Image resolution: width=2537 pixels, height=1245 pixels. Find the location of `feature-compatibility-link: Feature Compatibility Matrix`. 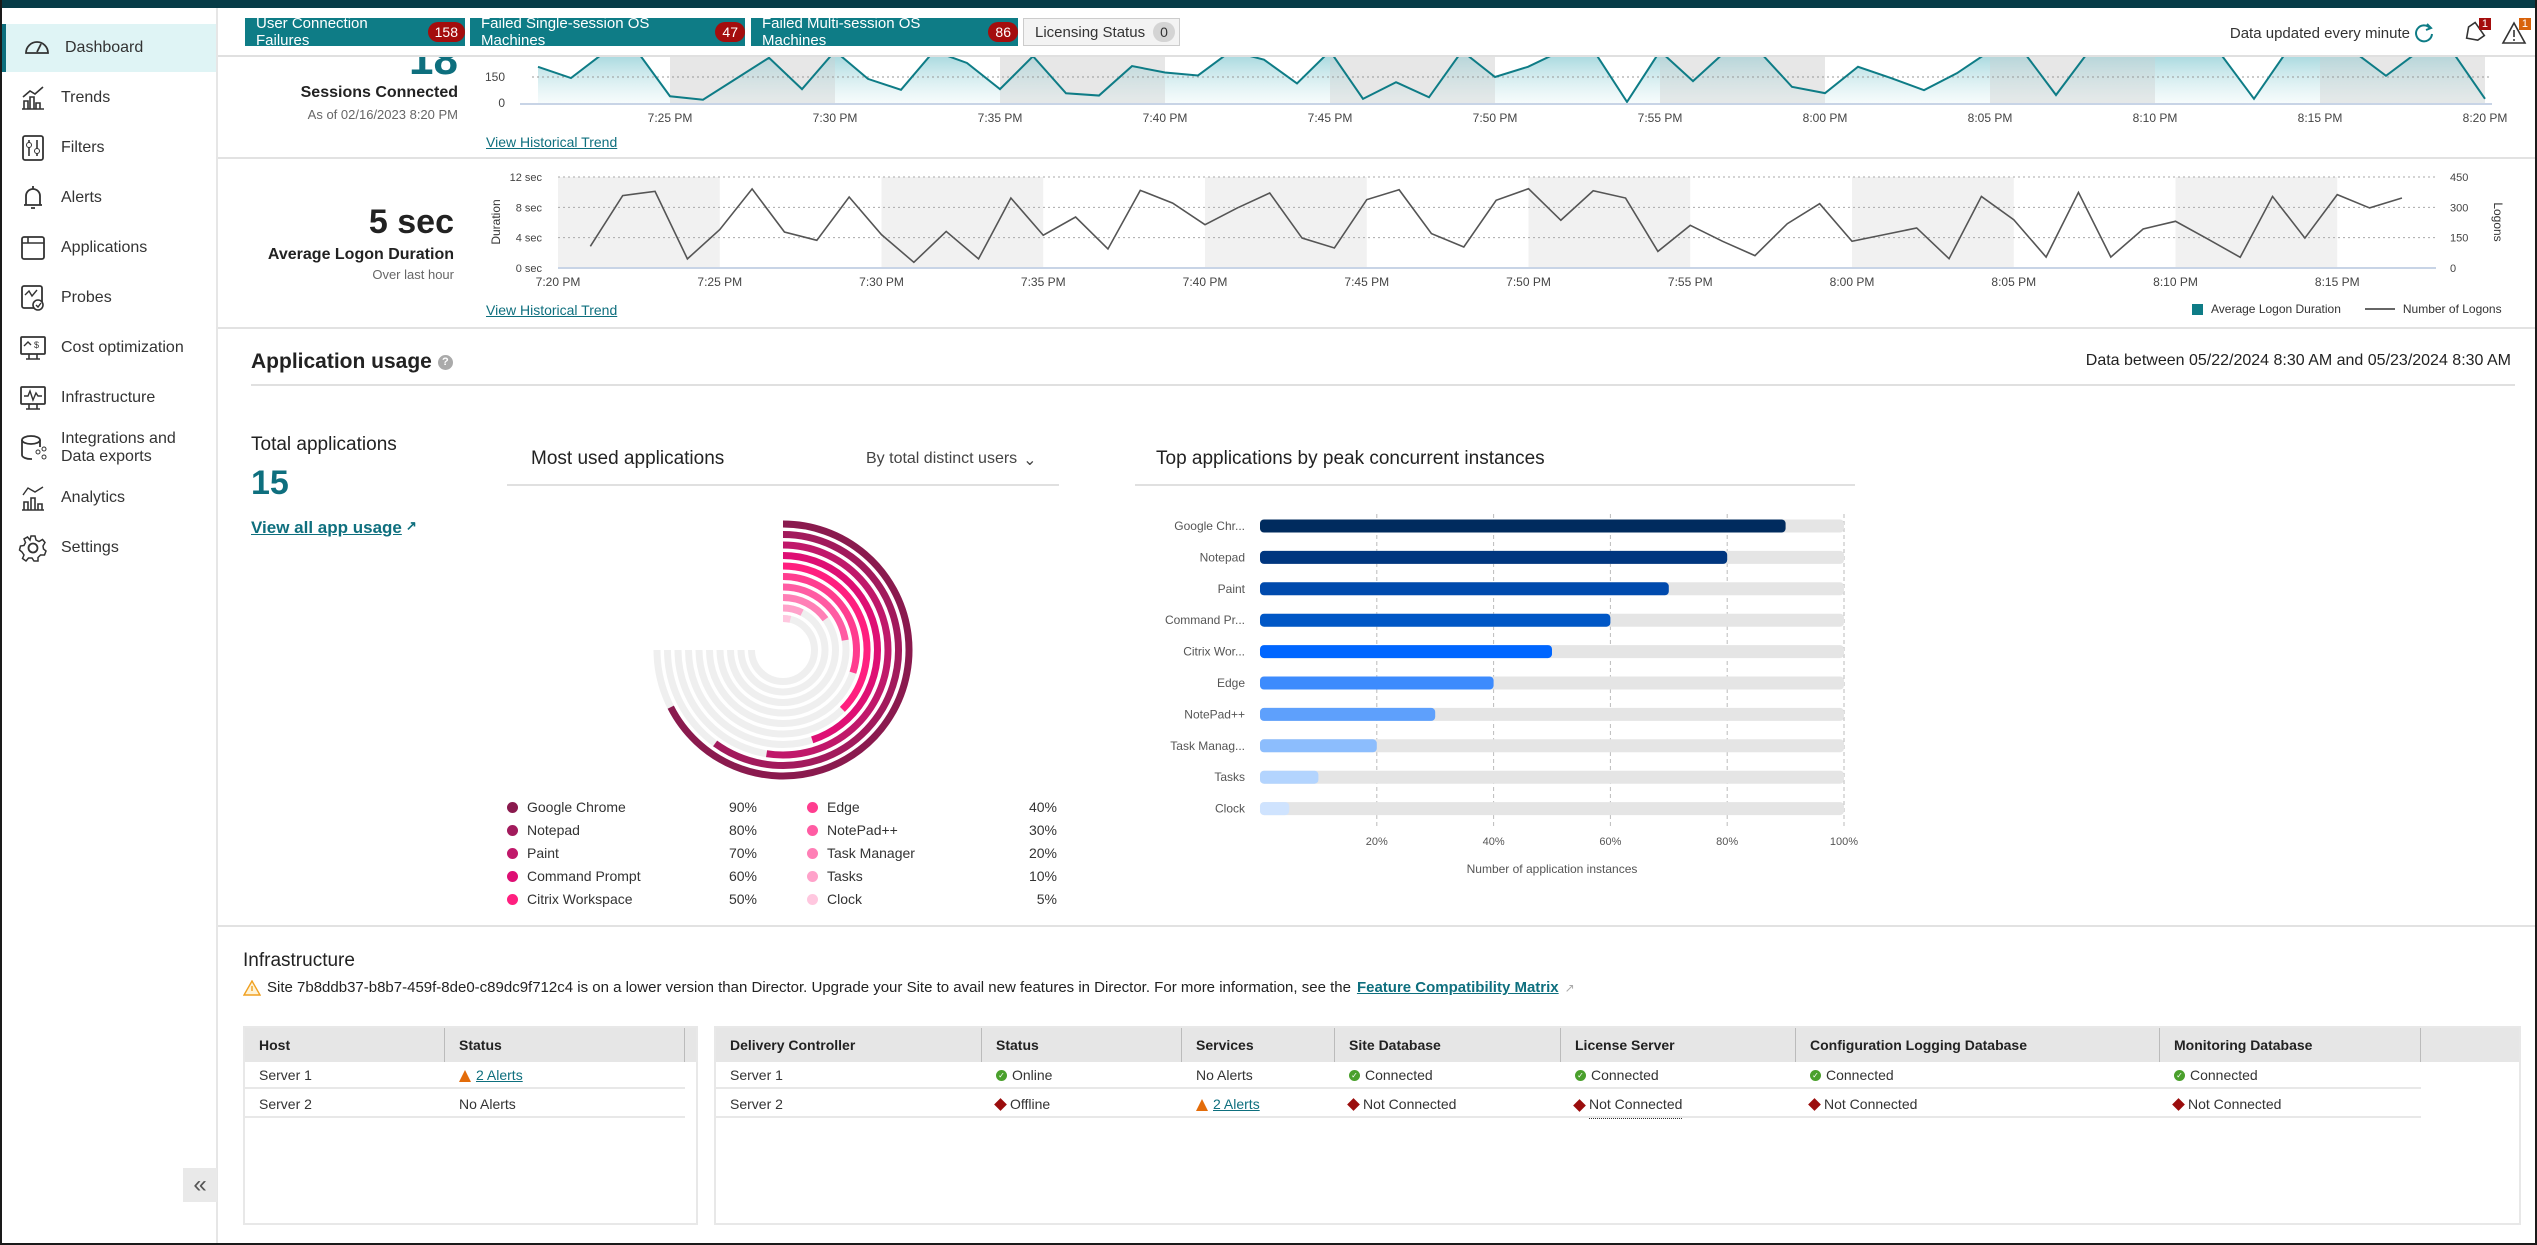

feature-compatibility-link: Feature Compatibility Matrix is located at coordinates (1458, 987).